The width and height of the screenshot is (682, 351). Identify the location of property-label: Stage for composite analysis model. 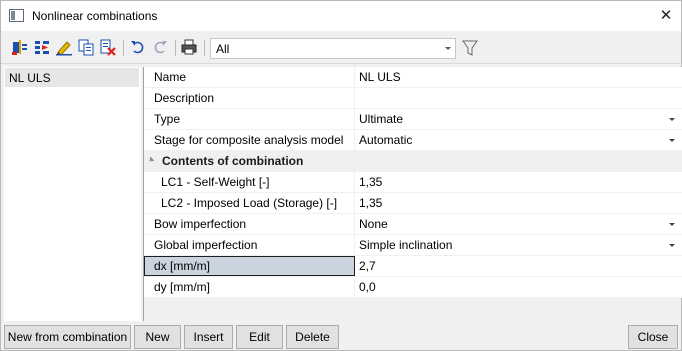
(249, 140).